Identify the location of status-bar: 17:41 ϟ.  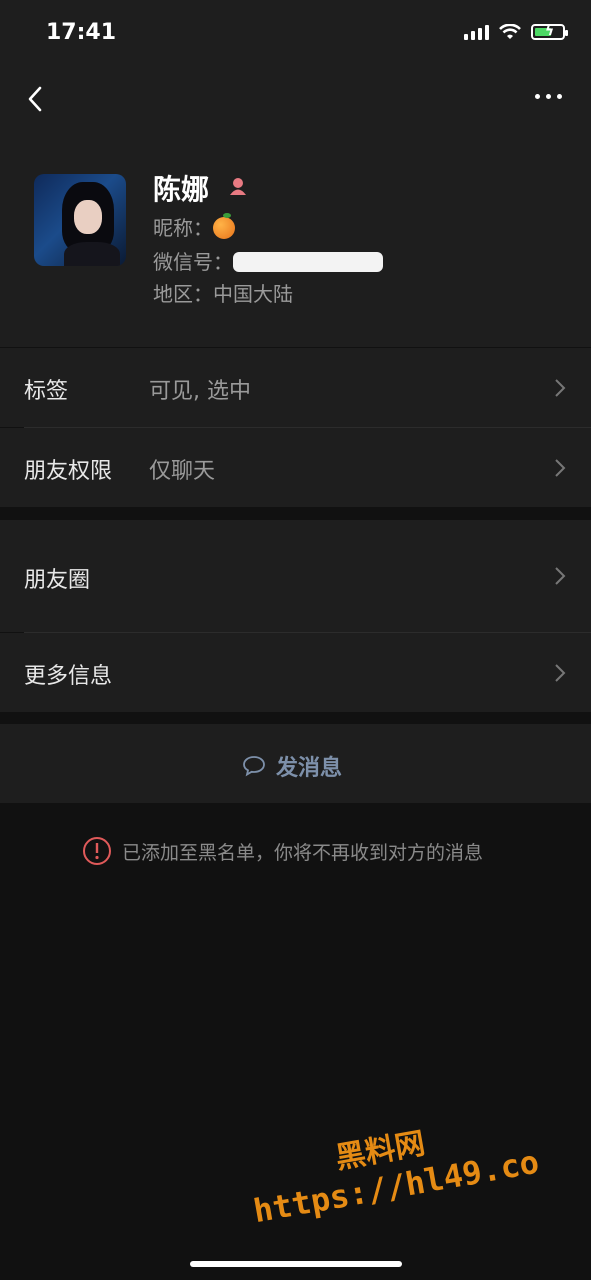
(295, 35).